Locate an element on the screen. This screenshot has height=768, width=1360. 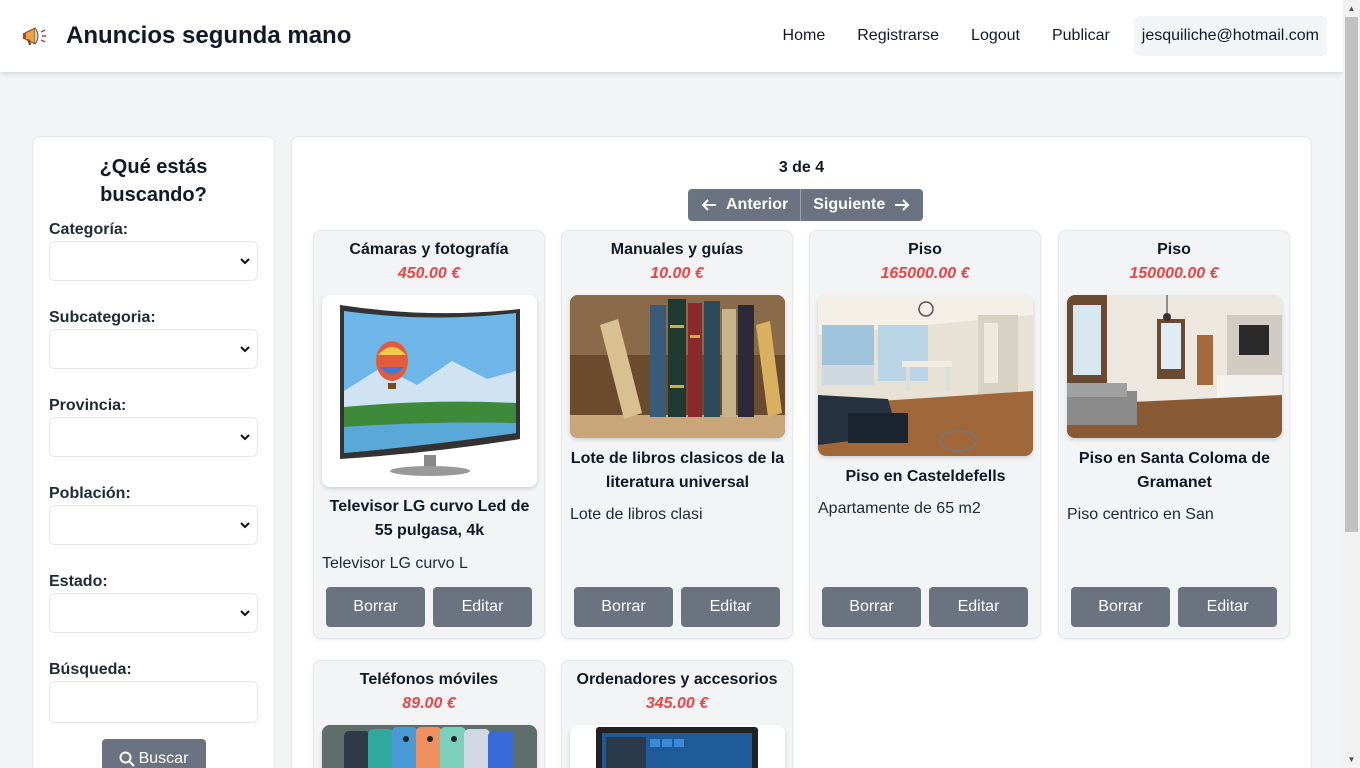
card-category: Ordenadores y accesorios is located at coordinates (677, 679).